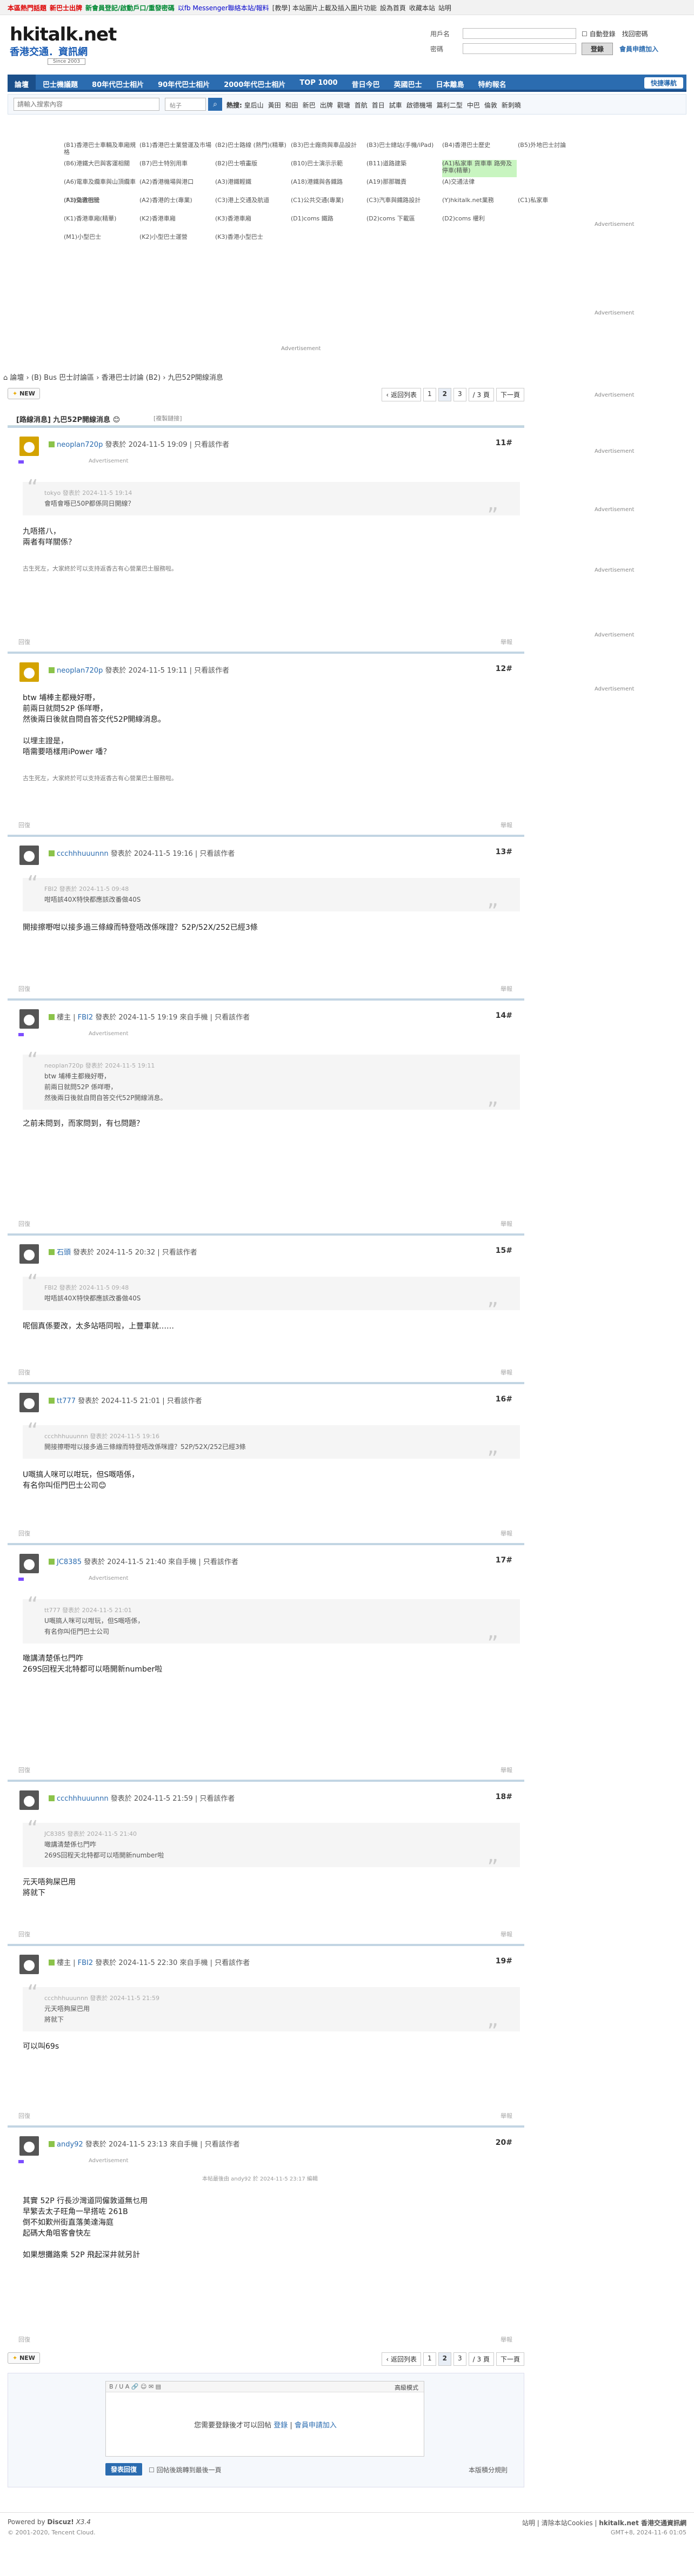  I want to click on forum-link: (A3)倫敦巴士, so click(101, 205).